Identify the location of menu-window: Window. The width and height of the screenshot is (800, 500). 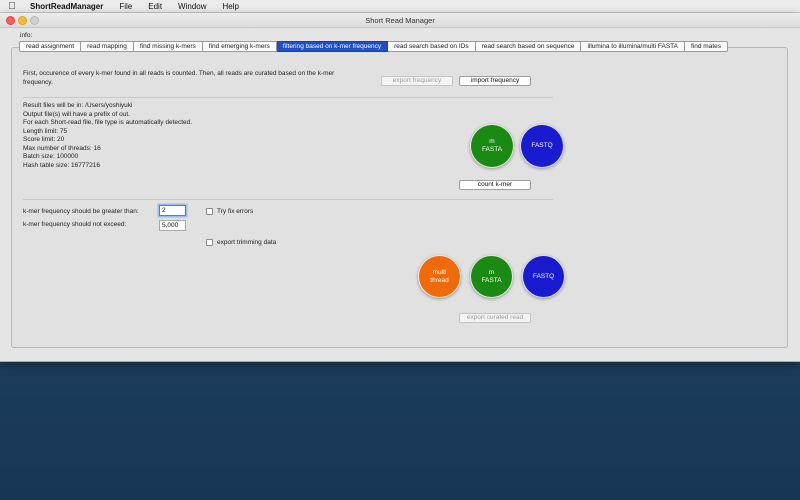
(192, 6).